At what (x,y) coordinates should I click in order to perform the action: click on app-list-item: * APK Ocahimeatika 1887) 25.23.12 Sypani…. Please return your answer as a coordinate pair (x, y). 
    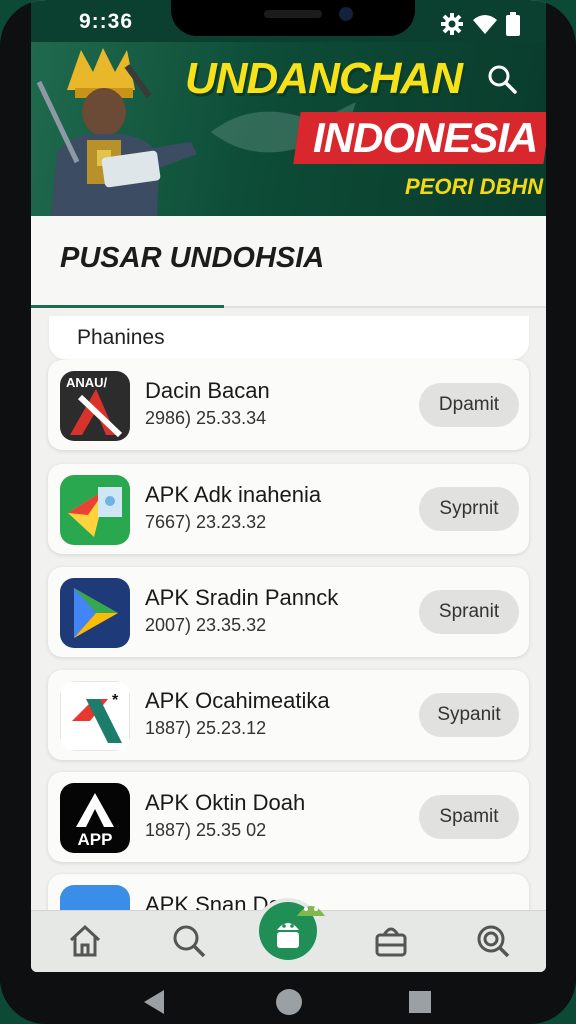
    Looking at the image, I should click on (288, 715).